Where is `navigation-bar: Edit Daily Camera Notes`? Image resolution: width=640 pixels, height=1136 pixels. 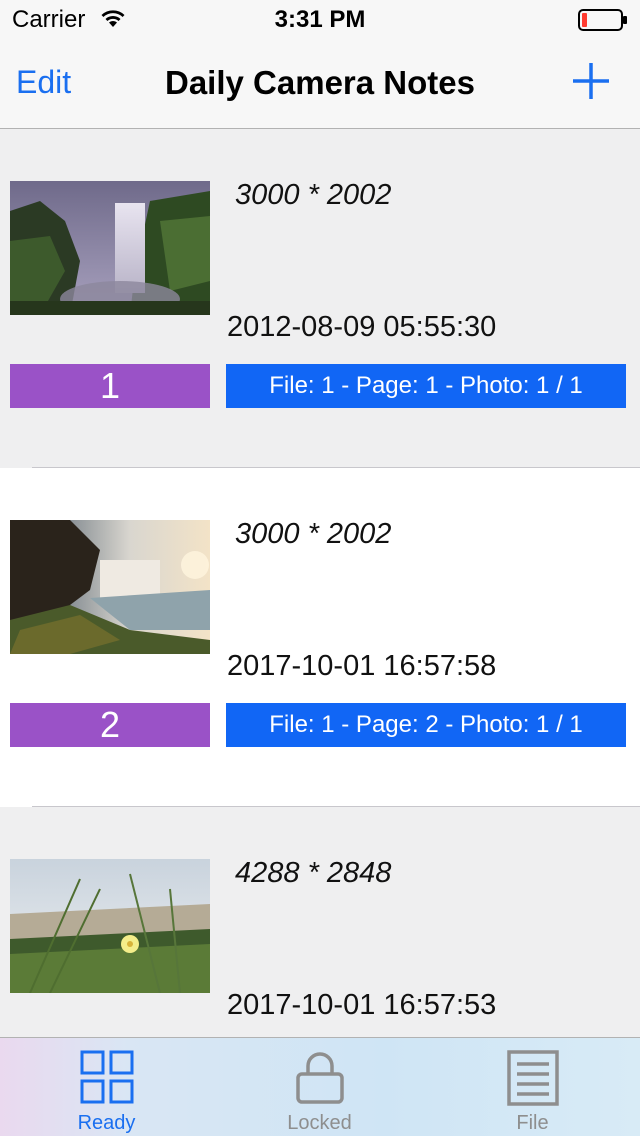
navigation-bar: Edit Daily Camera Notes is located at coordinates (320, 84).